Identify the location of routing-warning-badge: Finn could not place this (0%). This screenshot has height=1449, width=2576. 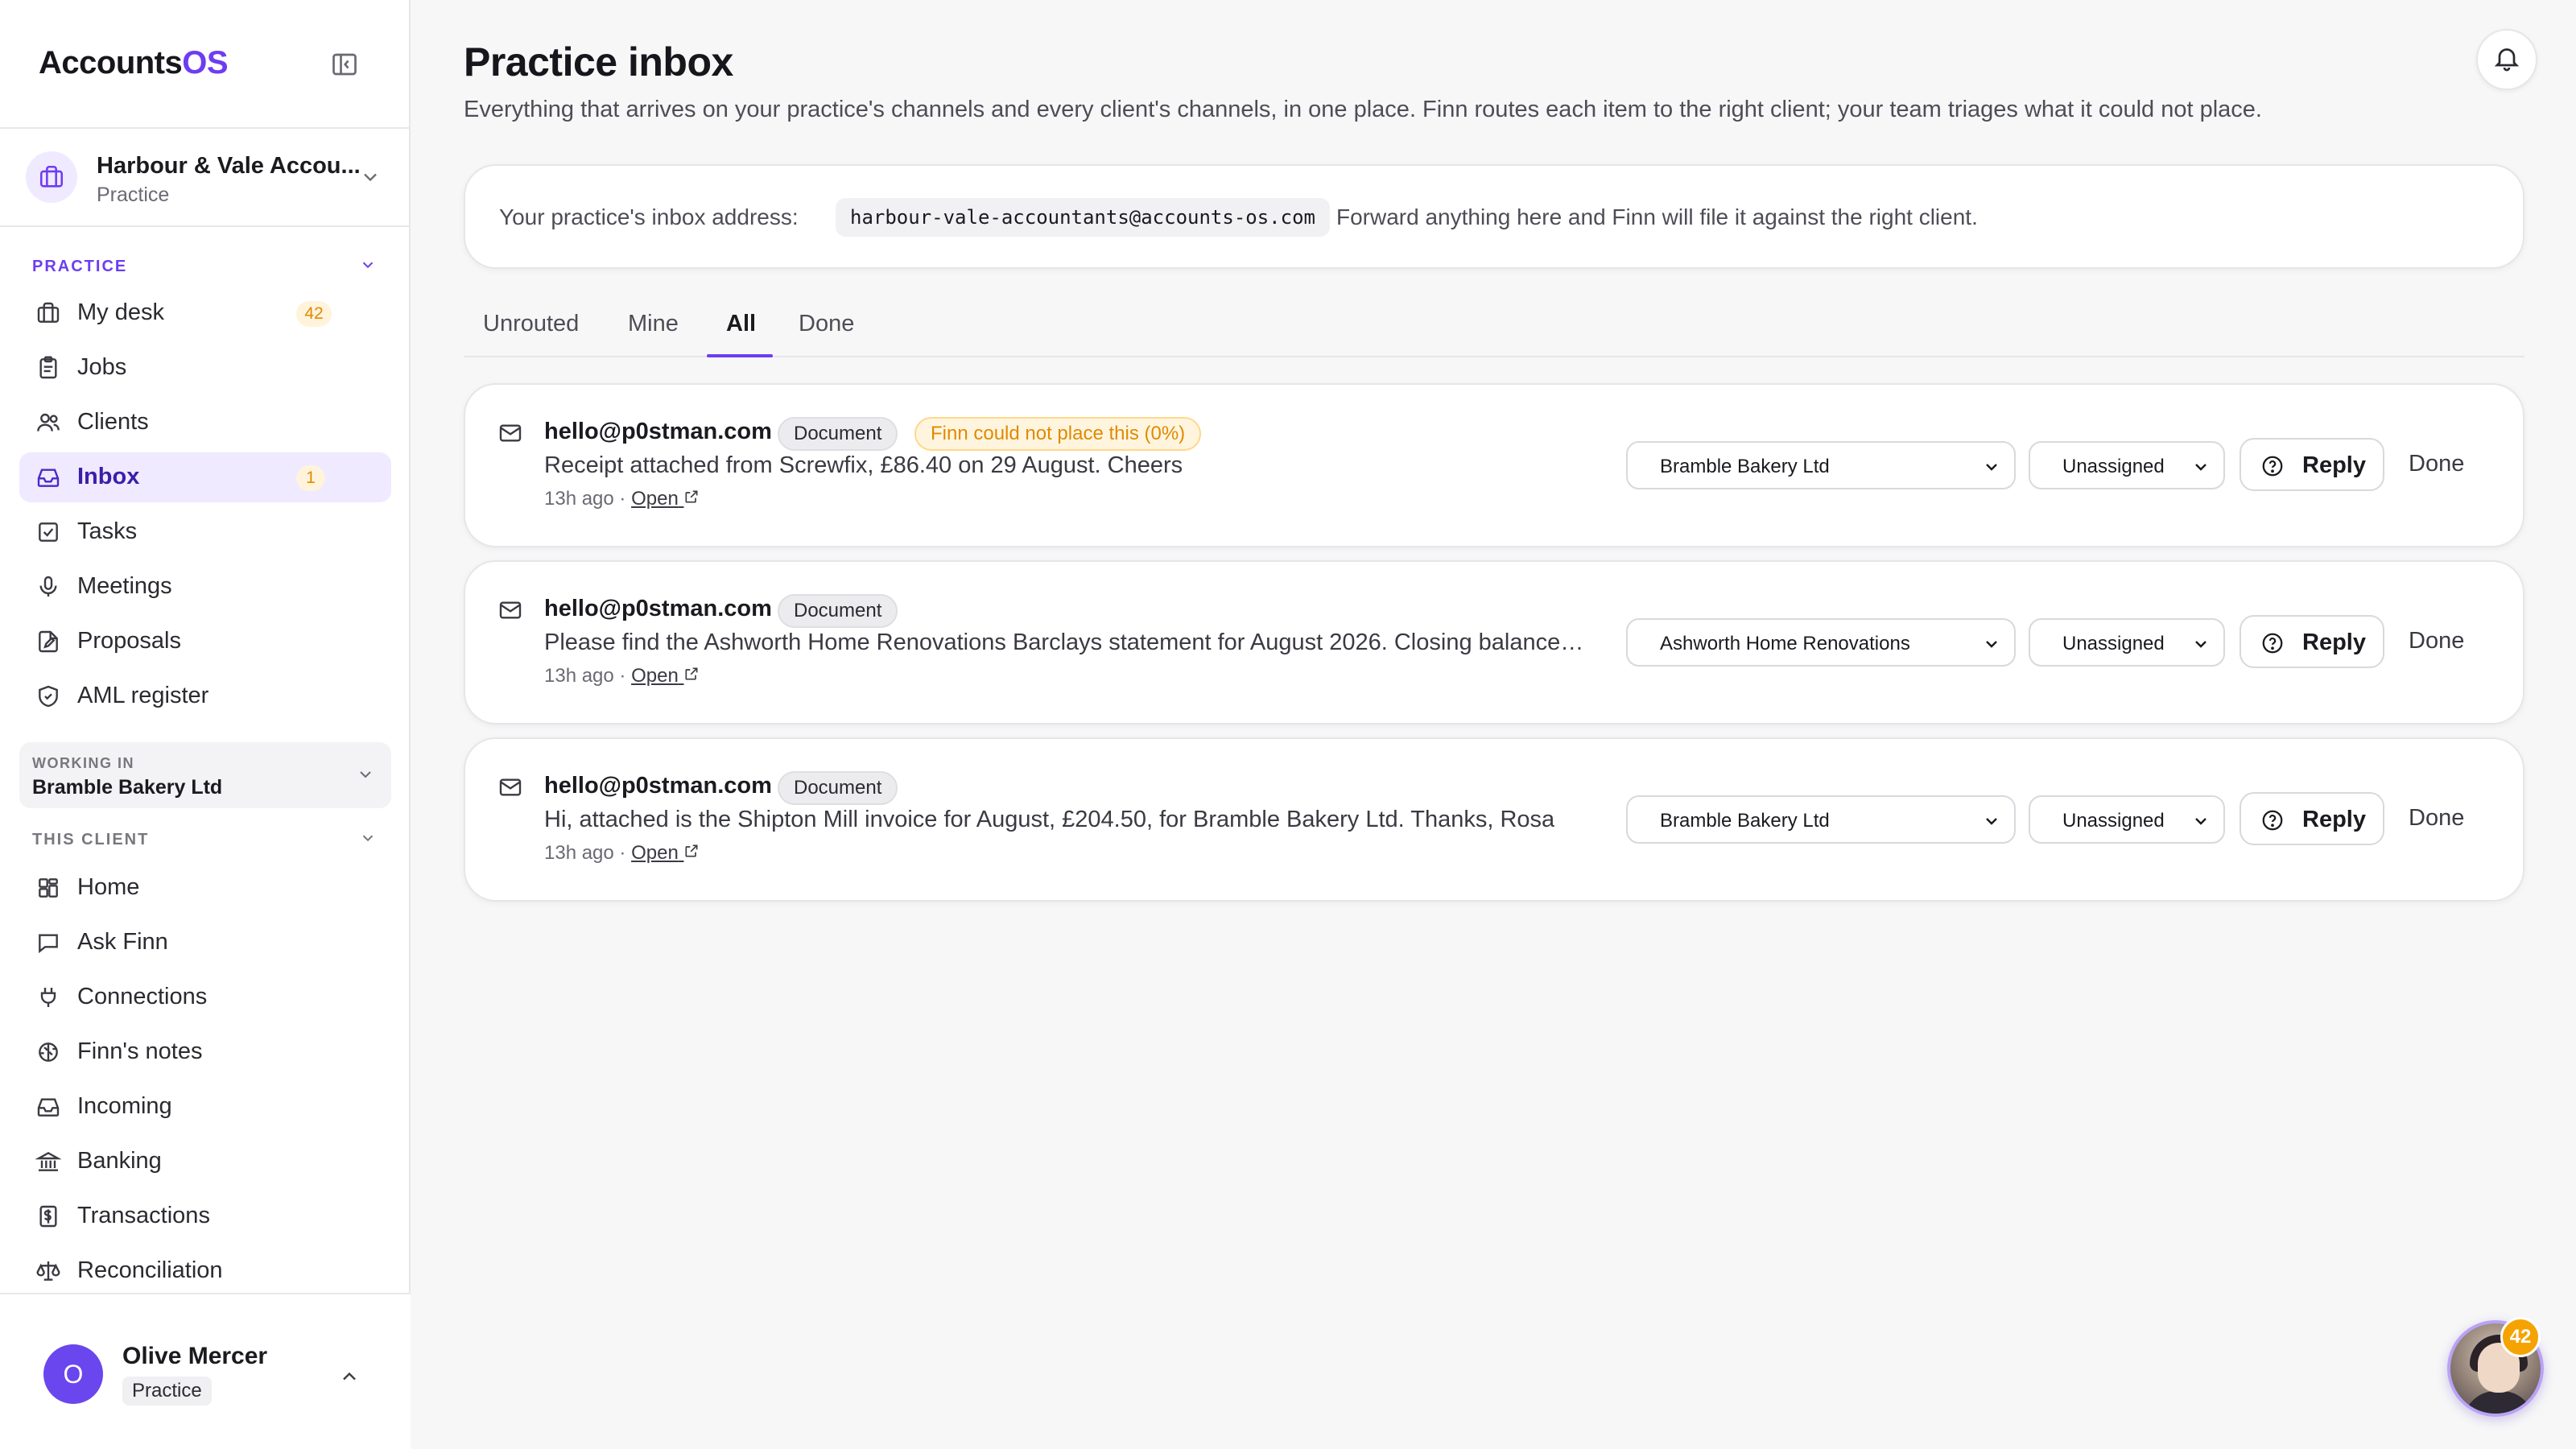
(1058, 434).